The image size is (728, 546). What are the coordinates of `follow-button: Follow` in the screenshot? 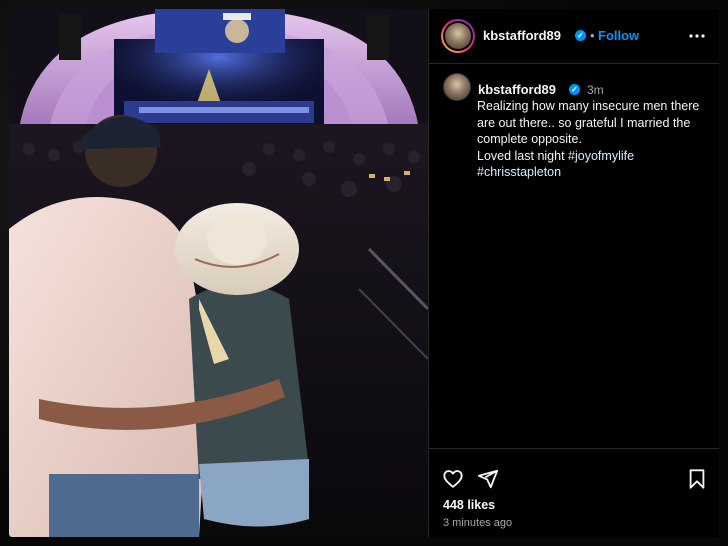 It's located at (618, 35).